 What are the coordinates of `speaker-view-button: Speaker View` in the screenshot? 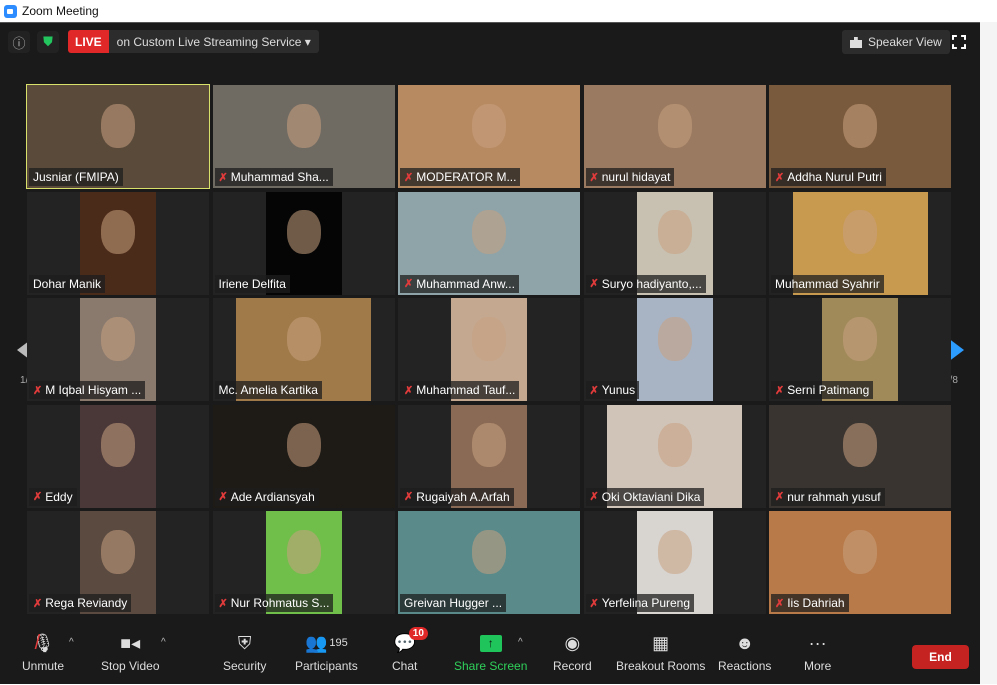 It's located at (896, 42).